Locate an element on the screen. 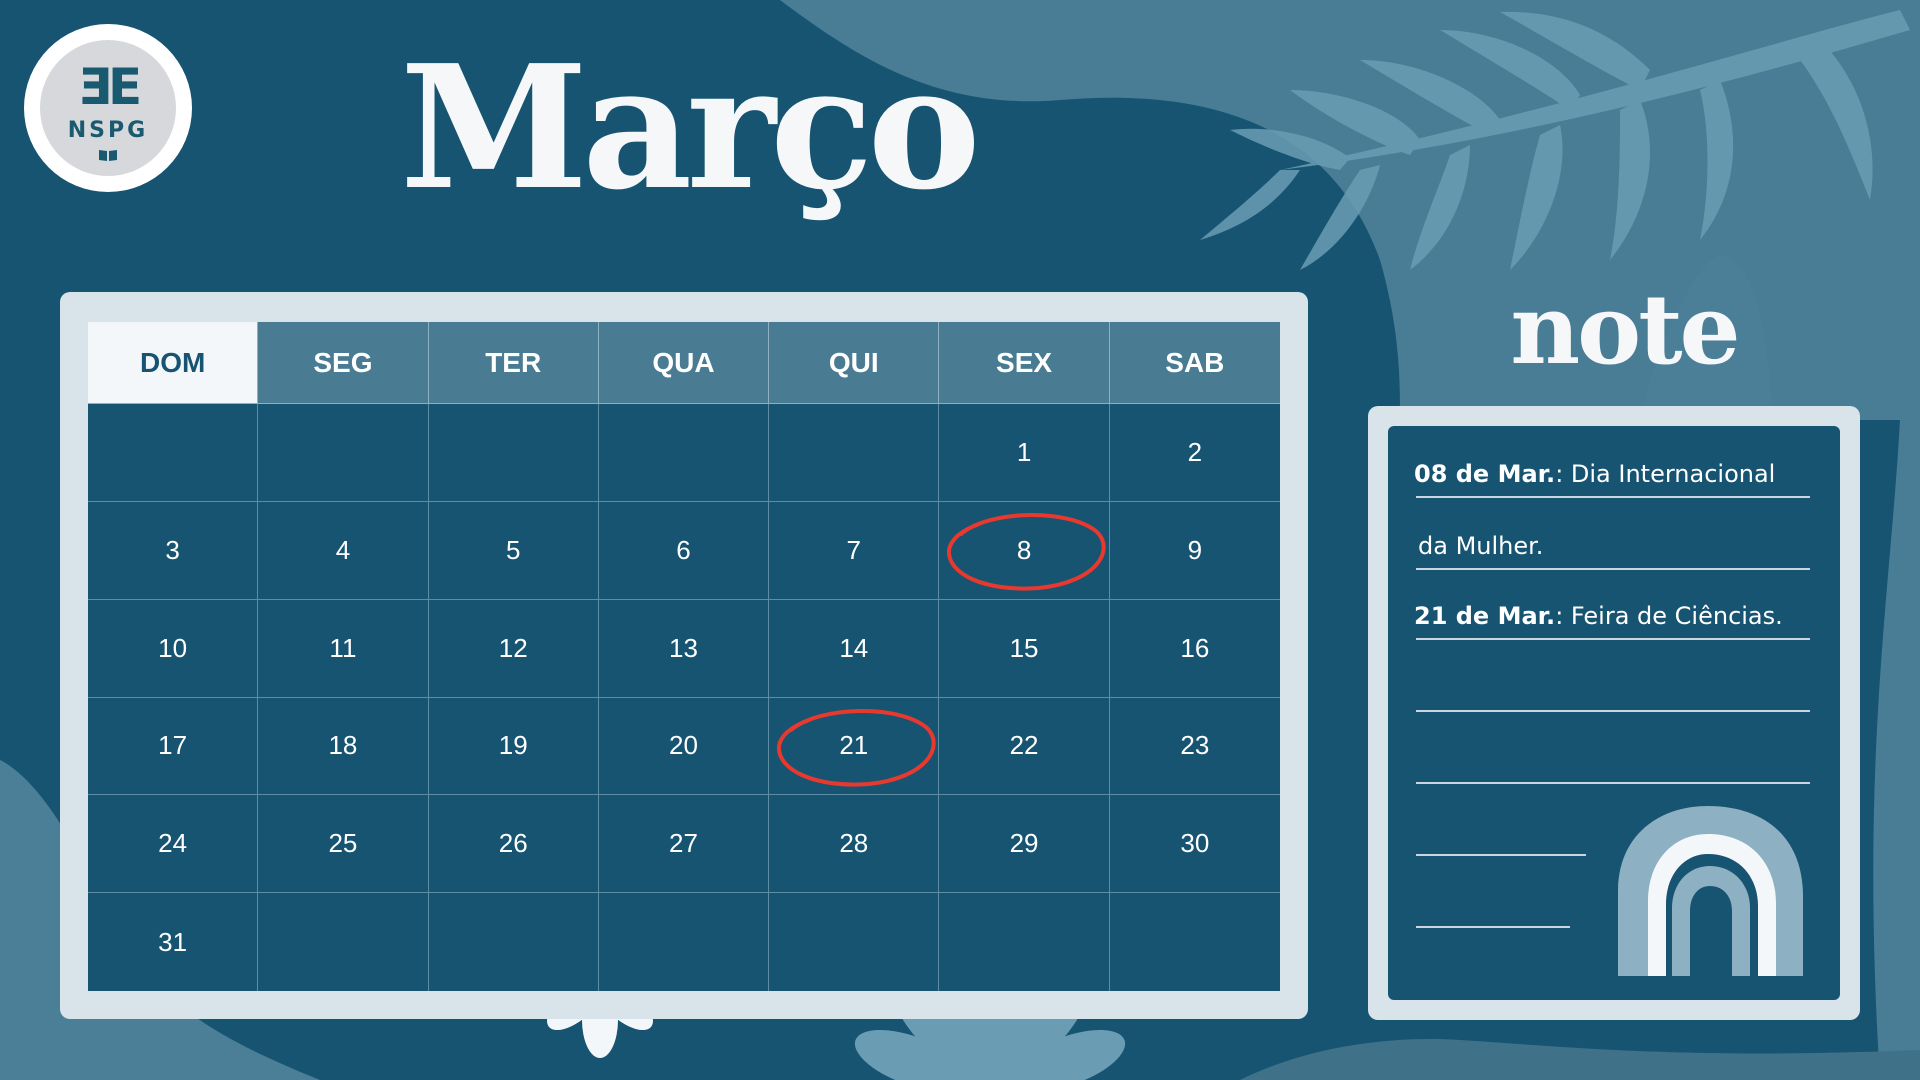  day-cell-9: 9 is located at coordinates (1194, 551).